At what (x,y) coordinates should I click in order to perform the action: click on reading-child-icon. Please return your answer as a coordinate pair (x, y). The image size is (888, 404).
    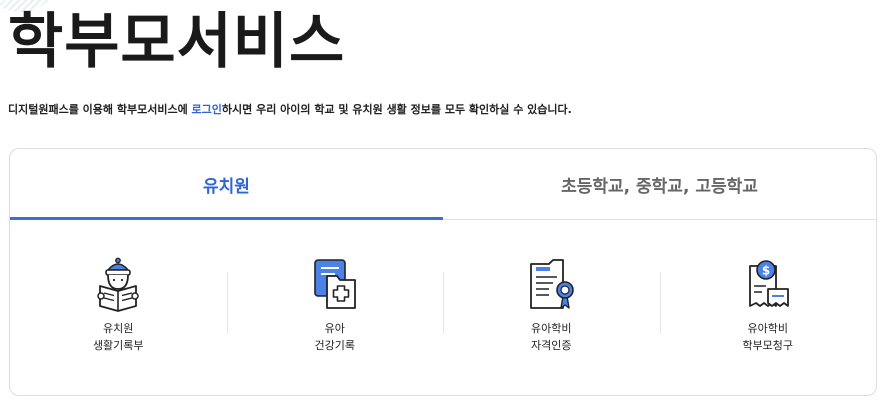
    Looking at the image, I should click on (118, 284).